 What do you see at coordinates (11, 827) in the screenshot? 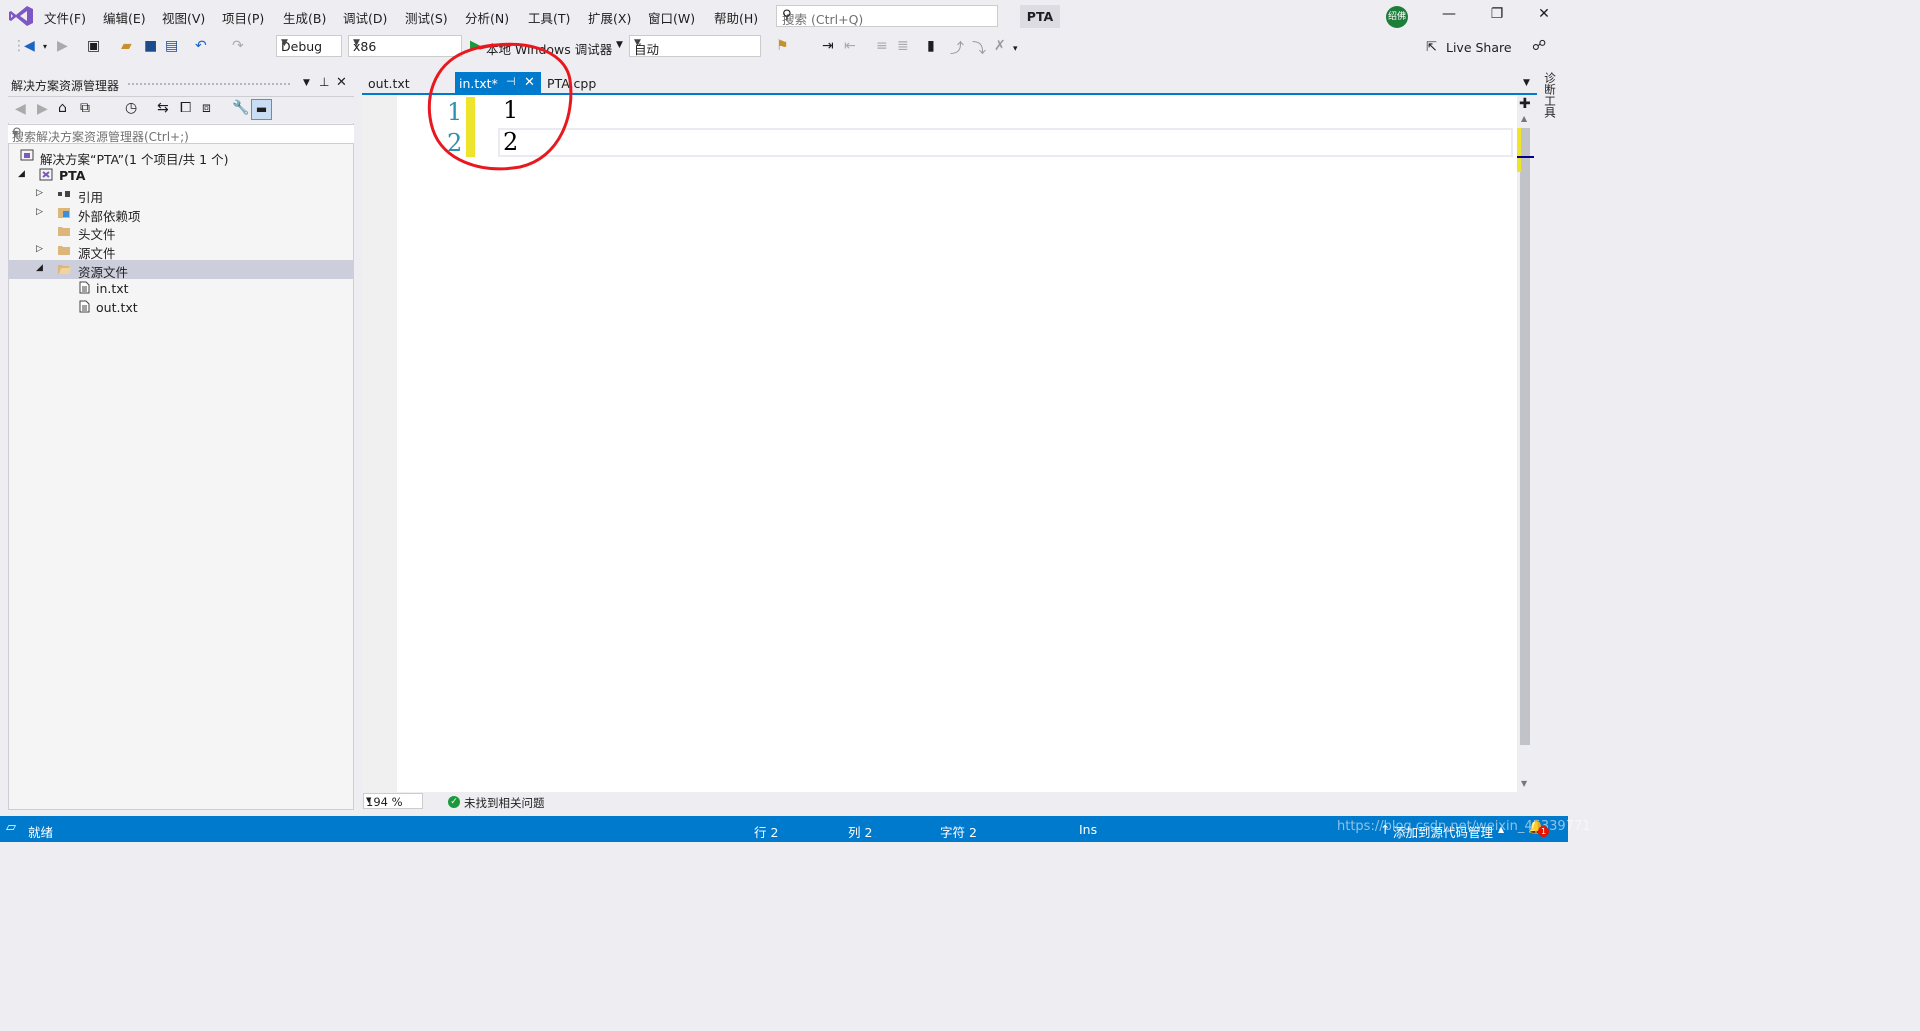
I see `output-window-icon: ▱` at bounding box center [11, 827].